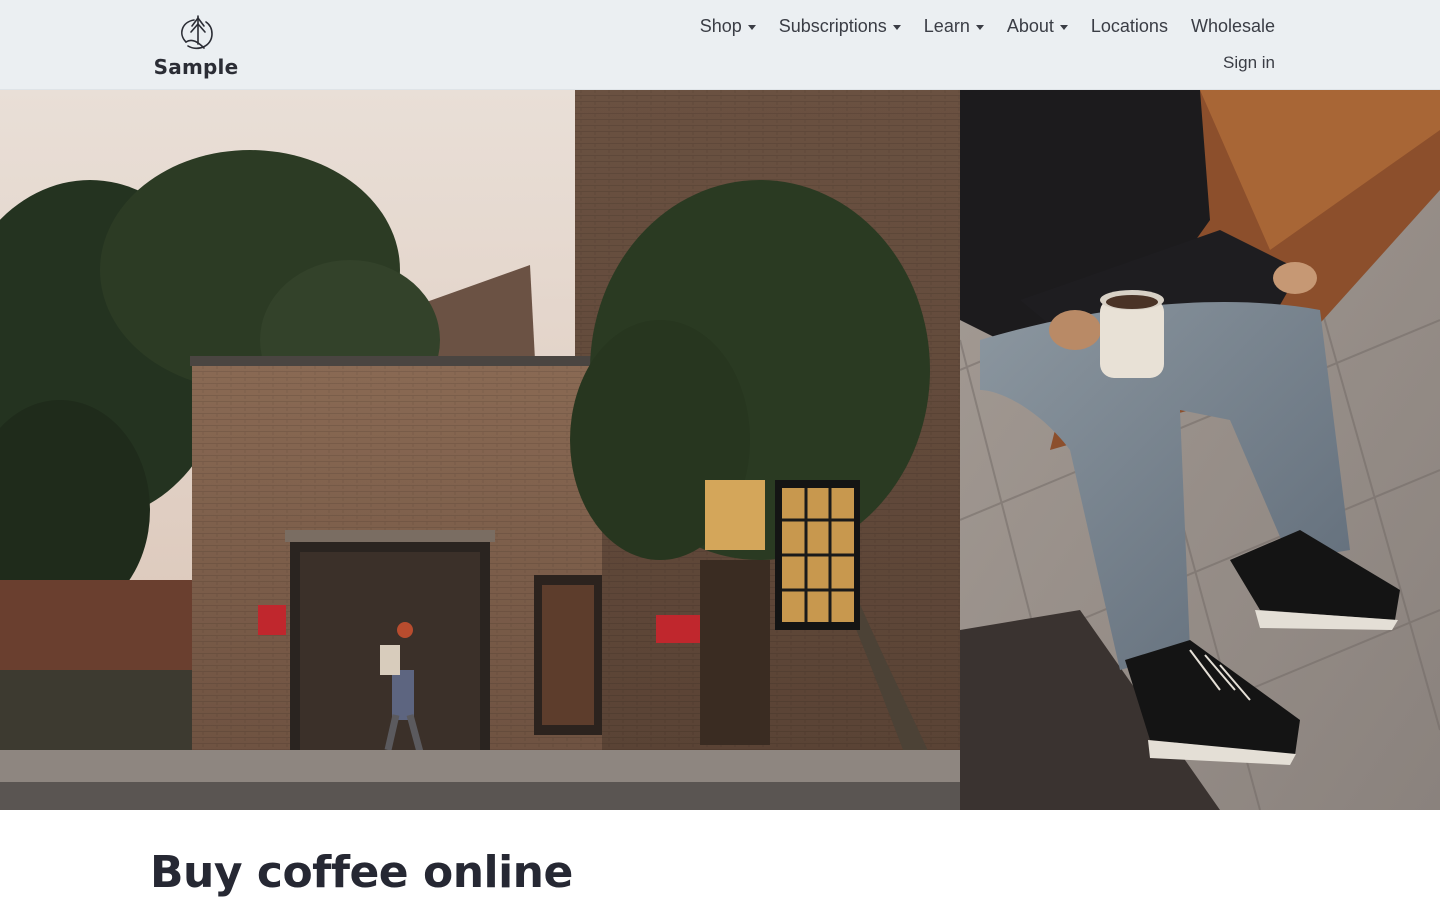 This screenshot has height=900, width=1440. What do you see at coordinates (832, 26) in the screenshot?
I see `nav-item-label: Subscriptions` at bounding box center [832, 26].